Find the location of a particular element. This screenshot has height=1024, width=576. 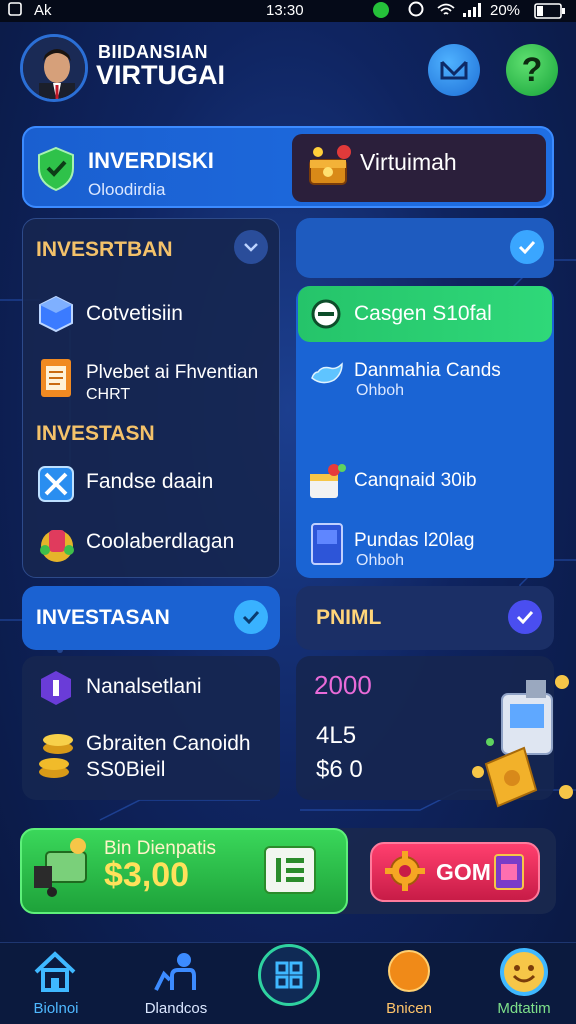

people-icon is located at coordinates (175, 974).